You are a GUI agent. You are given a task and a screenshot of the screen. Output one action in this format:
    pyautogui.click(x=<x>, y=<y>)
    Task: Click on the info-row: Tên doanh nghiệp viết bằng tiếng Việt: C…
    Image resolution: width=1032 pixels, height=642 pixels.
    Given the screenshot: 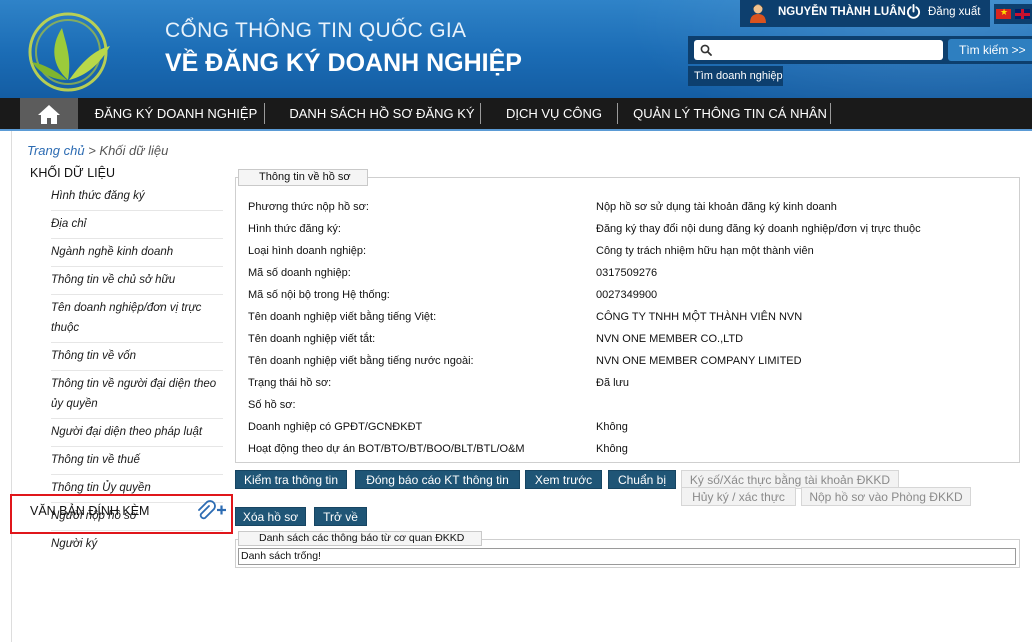 What is the action you would take?
    pyautogui.click(x=633, y=322)
    